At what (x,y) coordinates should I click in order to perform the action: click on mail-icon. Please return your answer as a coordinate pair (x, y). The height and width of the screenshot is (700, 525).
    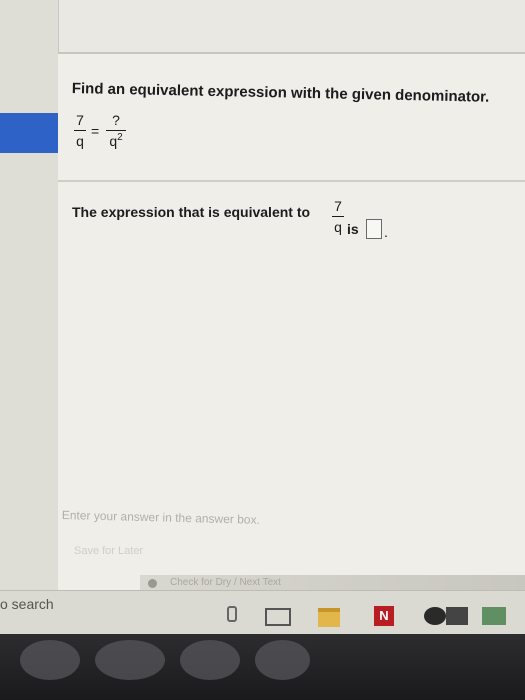
    Looking at the image, I should click on (457, 616).